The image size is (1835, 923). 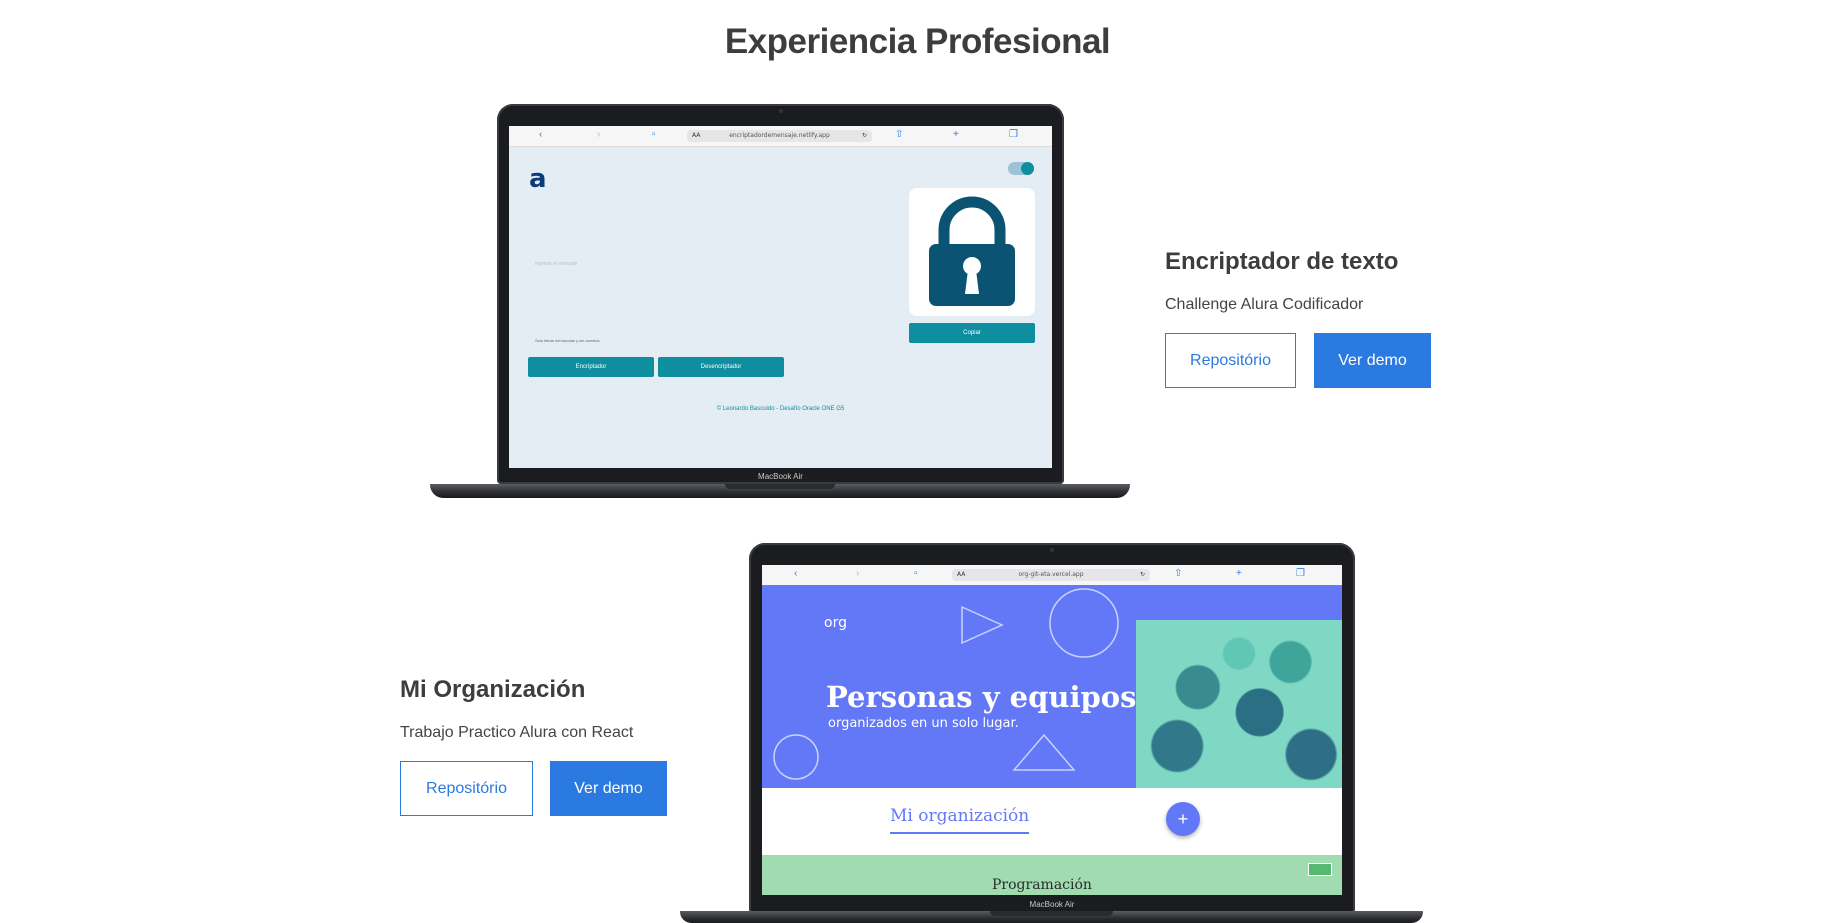 I want to click on url-text: encriptadordemensaje.netlify.app, so click(x=779, y=135).